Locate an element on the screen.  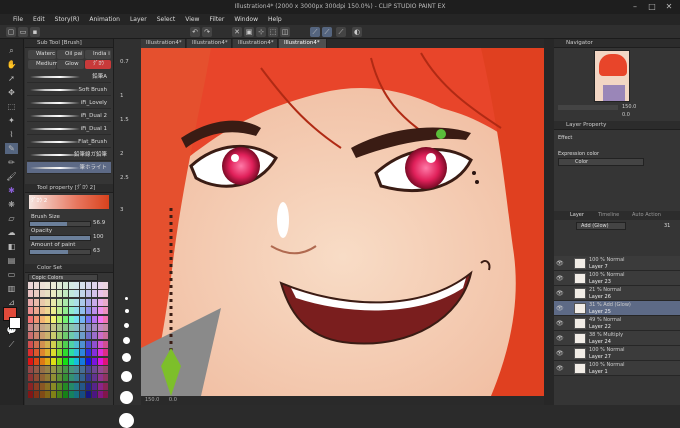
menu-filter: Filter is located at coordinates (216, 19).